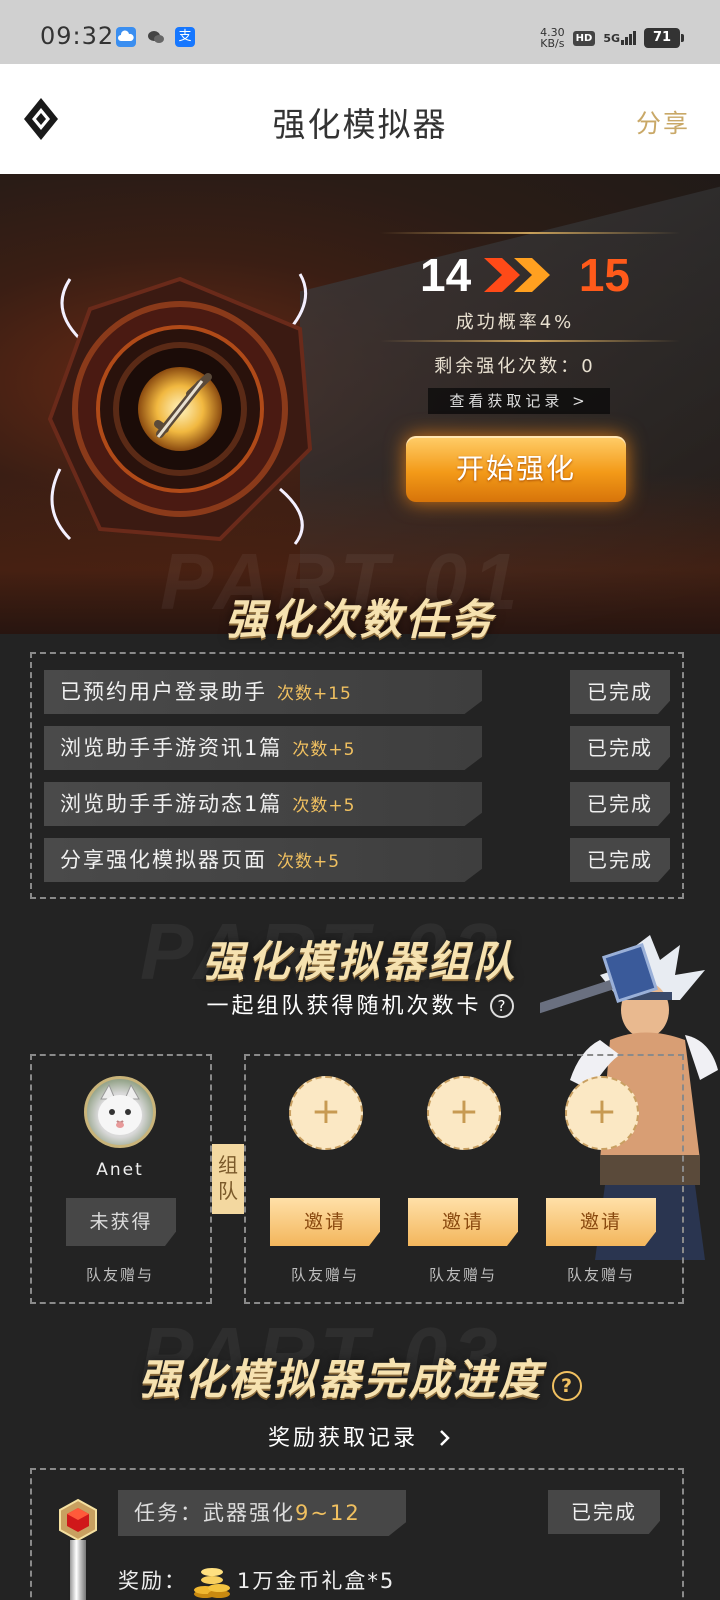 The image size is (720, 1600). What do you see at coordinates (360, 32) in the screenshot?
I see `status-bar: 09:32 支 4.30 KB/s HD 5G 71` at bounding box center [360, 32].